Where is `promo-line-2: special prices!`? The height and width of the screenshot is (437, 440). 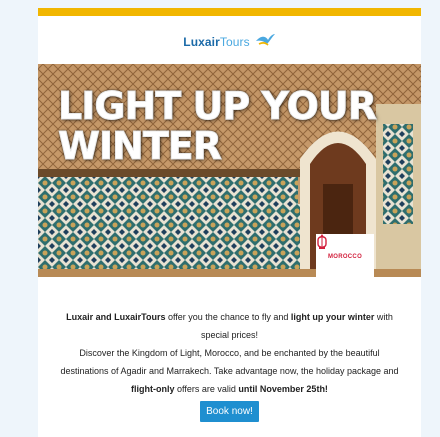
promo-line-2: special prices! is located at coordinates (229, 335).